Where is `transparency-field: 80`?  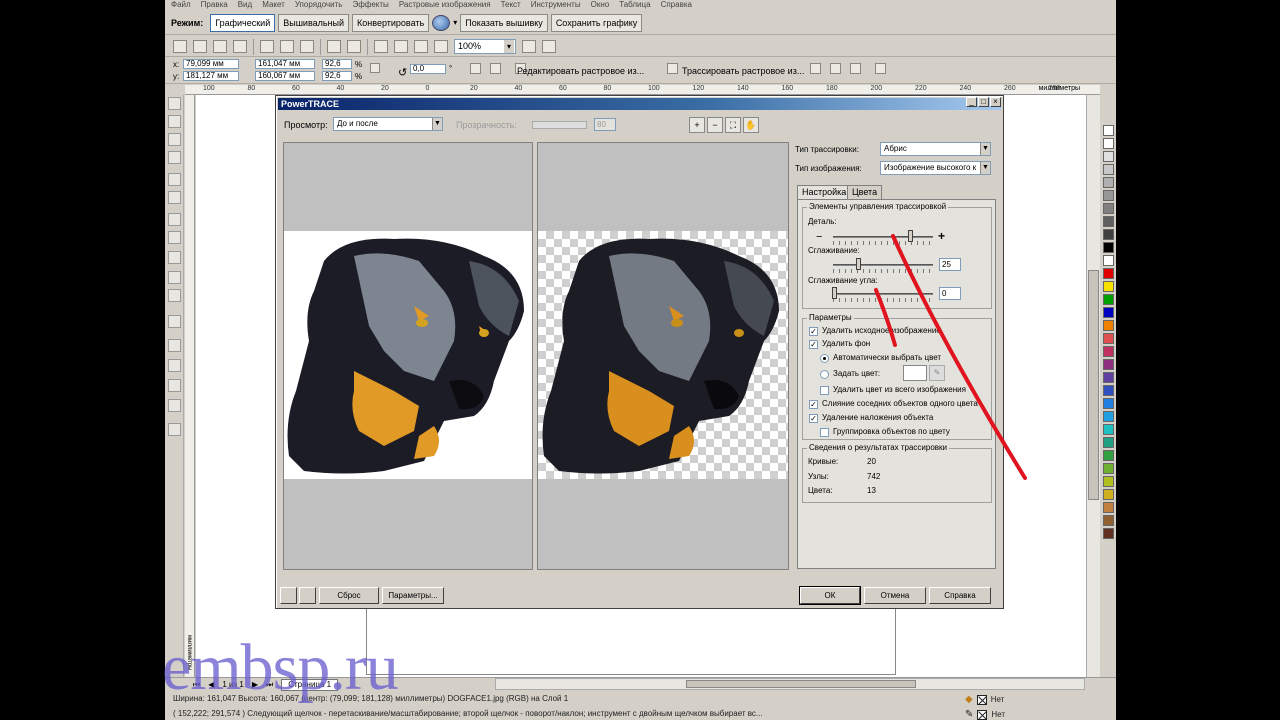
transparency-field: 80 is located at coordinates (605, 124).